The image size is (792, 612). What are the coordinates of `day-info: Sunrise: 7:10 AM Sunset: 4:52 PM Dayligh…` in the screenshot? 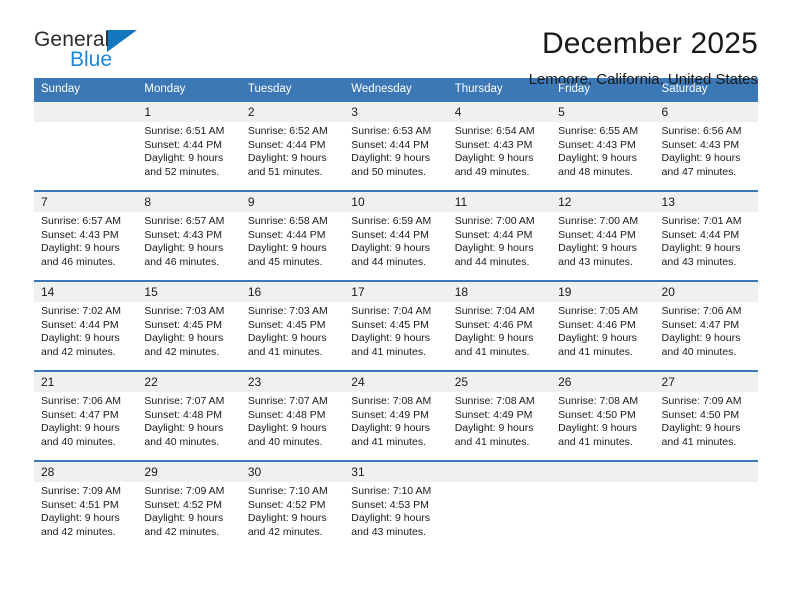 It's located at (292, 510).